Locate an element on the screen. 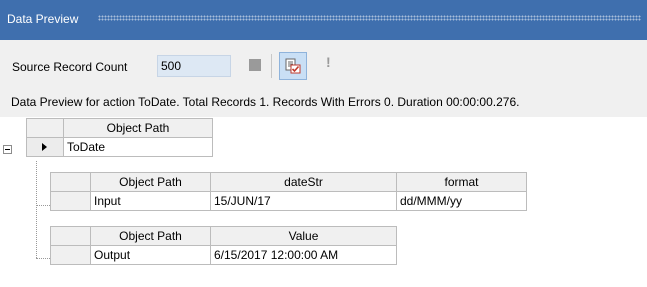  collapse-icon is located at coordinates (7, 149).